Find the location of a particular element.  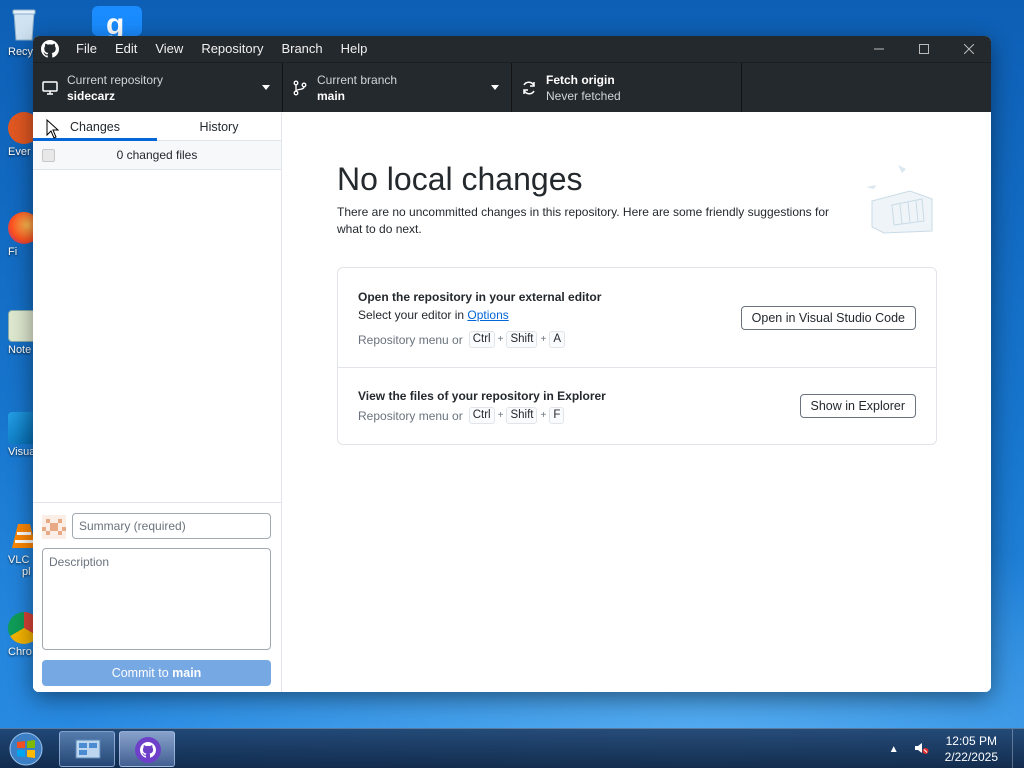

windows-logo-icon is located at coordinates (26, 749).